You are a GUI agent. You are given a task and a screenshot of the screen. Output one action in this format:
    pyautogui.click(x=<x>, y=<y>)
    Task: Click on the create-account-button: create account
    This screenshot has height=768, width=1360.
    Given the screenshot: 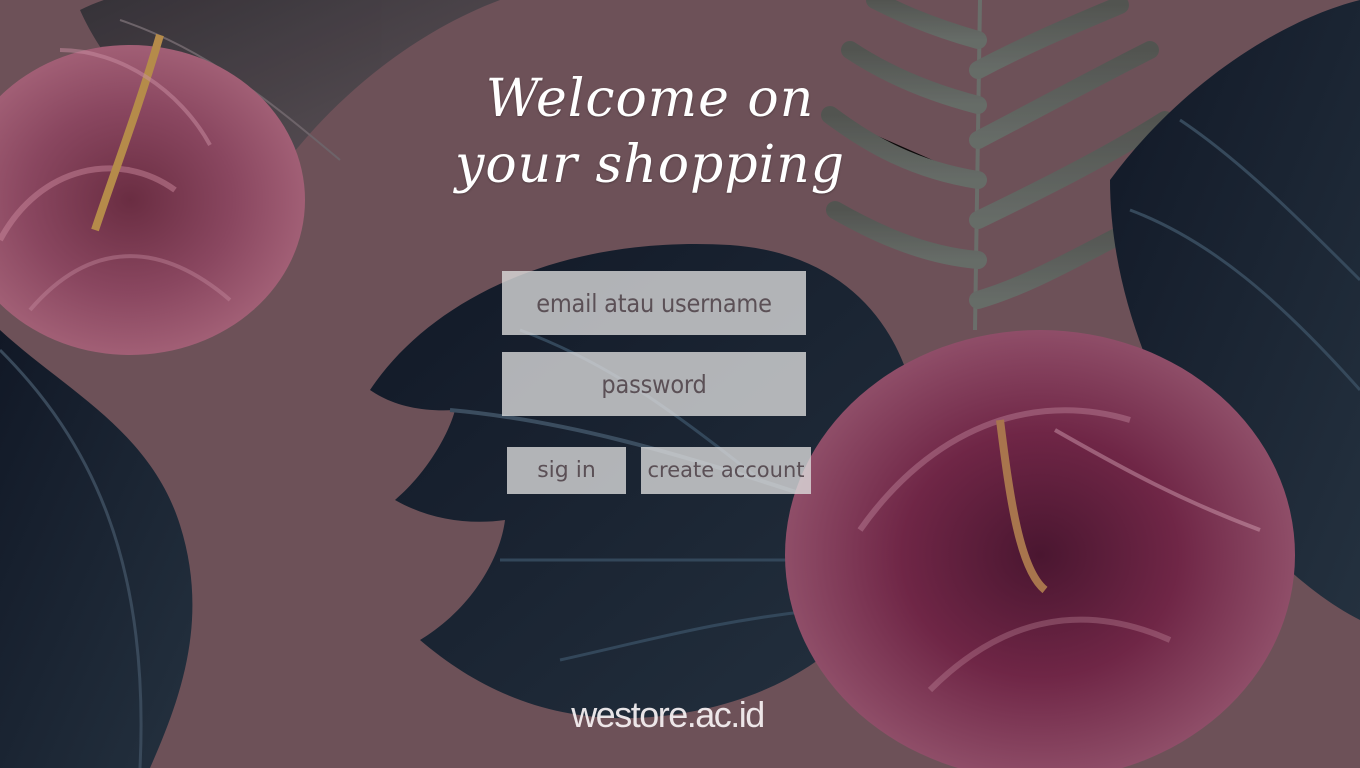 What is the action you would take?
    pyautogui.click(x=726, y=470)
    